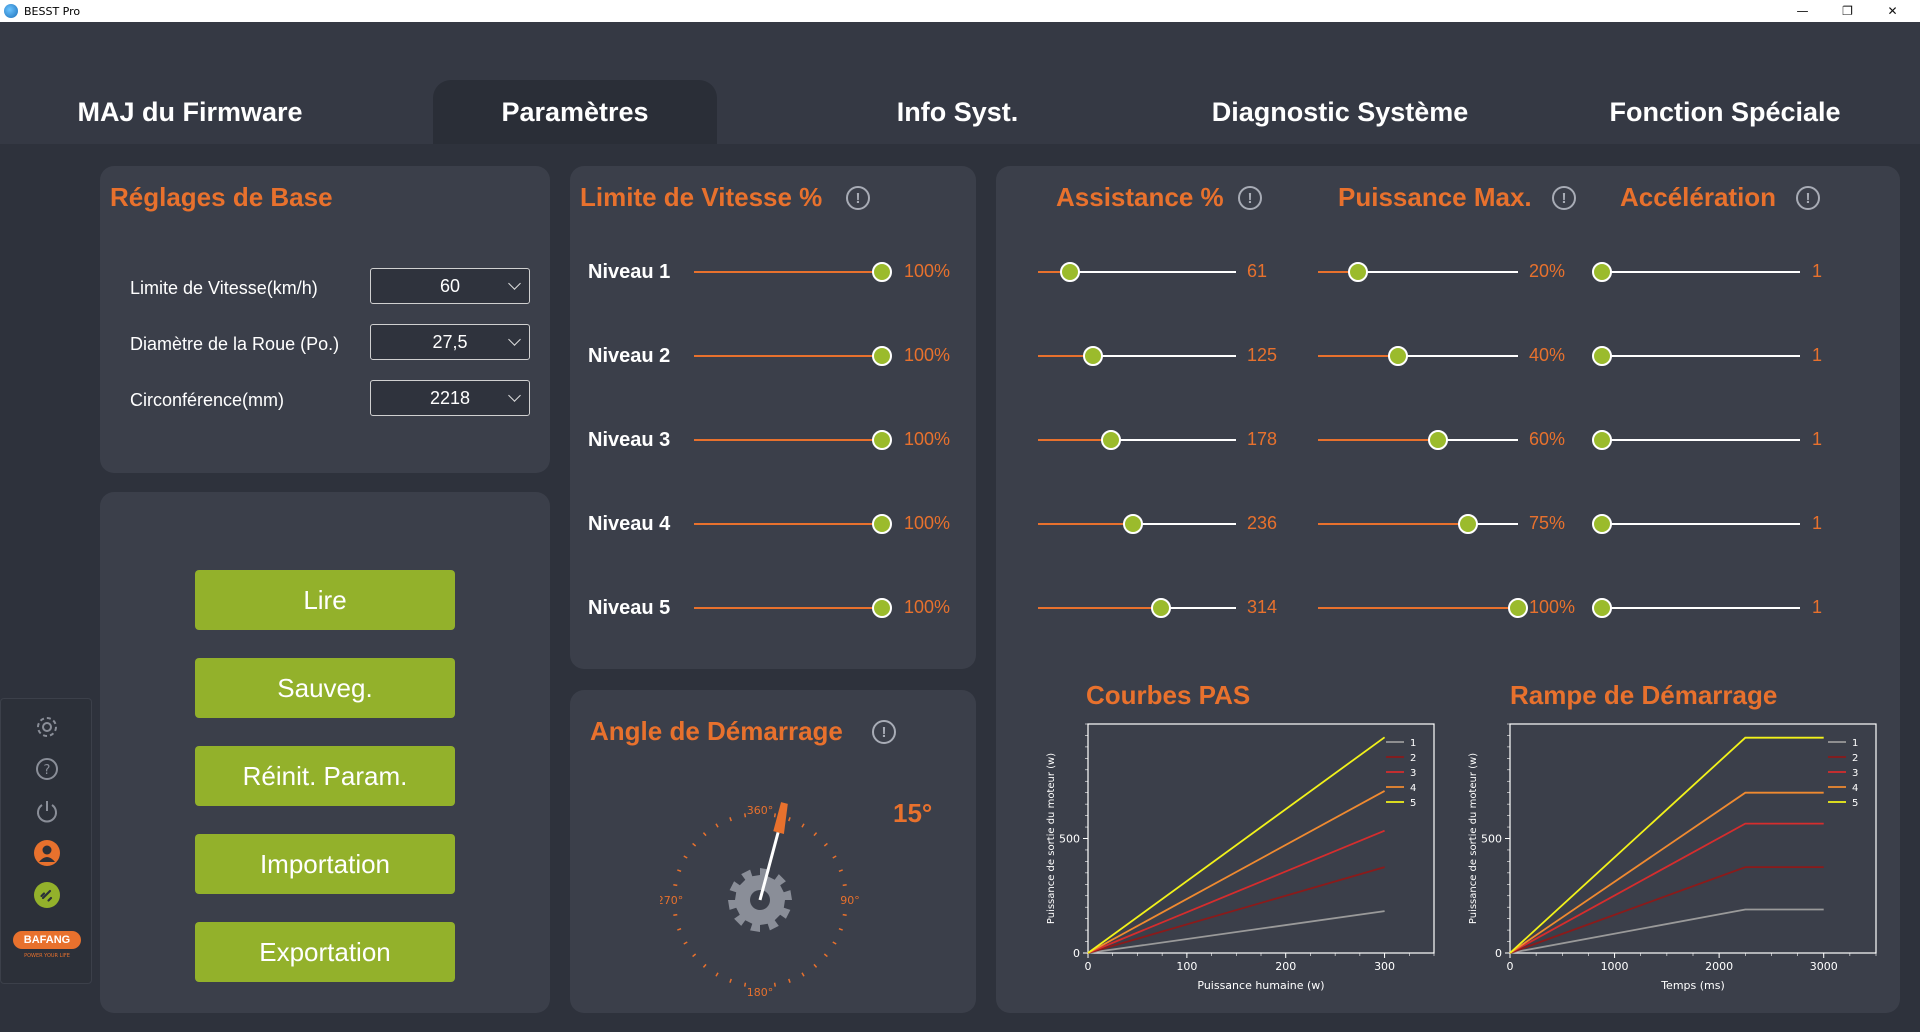 The image size is (1920, 1032). Describe the element at coordinates (629, 608) in the screenshot. I see `speed-level-label: Niveau 5` at that location.